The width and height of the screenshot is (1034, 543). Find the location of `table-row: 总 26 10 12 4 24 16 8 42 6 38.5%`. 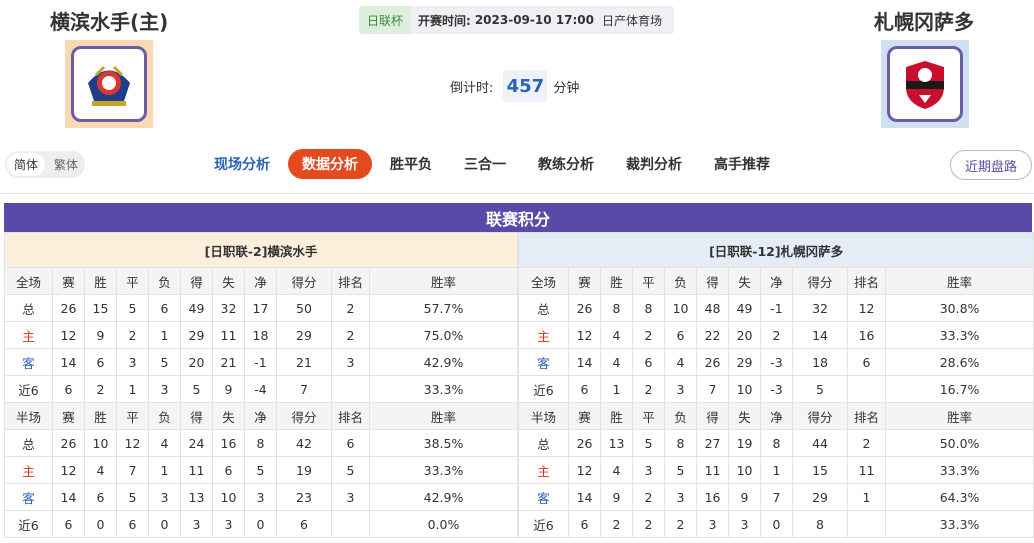

table-row: 总 26 10 12 4 24 16 8 42 6 38.5% is located at coordinates (261, 443).